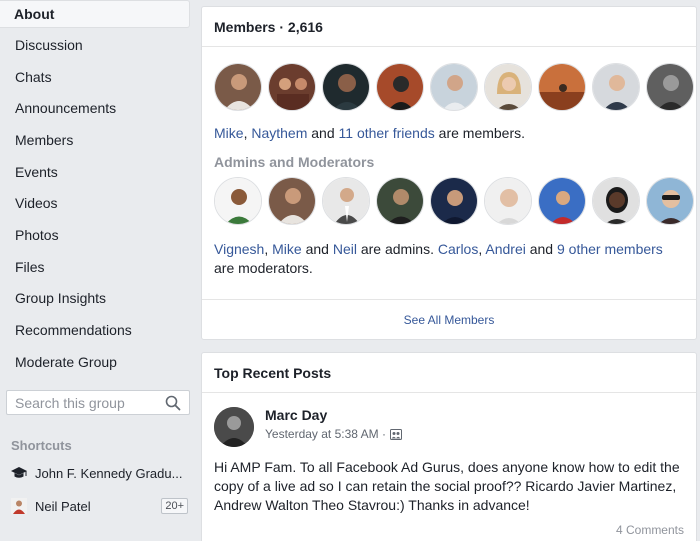 This screenshot has width=700, height=541. Describe the element at coordinates (98, 77) in the screenshot. I see `sidebar-item-chats: Chats` at that location.